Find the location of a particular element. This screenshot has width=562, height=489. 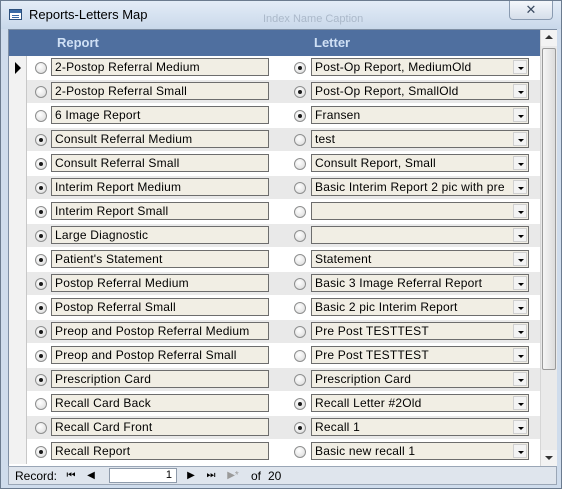

report-field: Prescription Card is located at coordinates (160, 379).